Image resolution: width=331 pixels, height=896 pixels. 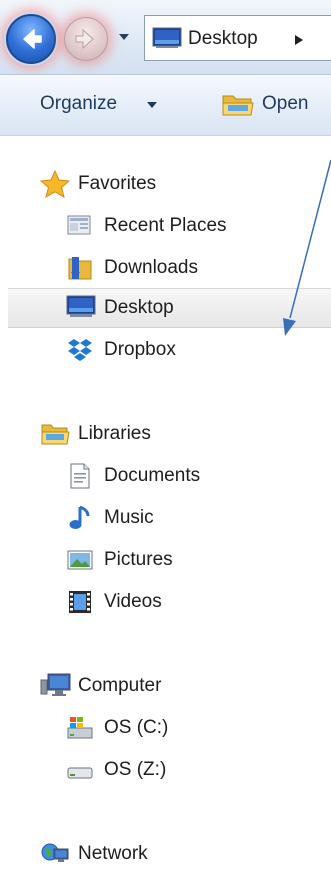 I want to click on nav-recent-places-label: Recent Places, so click(x=165, y=225).